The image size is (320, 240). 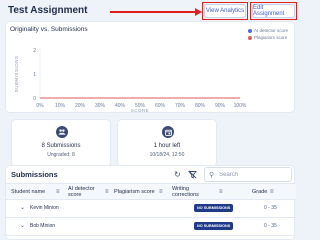 What do you see at coordinates (140, 110) in the screenshot?
I see `x-axis-title: SCORE` at bounding box center [140, 110].